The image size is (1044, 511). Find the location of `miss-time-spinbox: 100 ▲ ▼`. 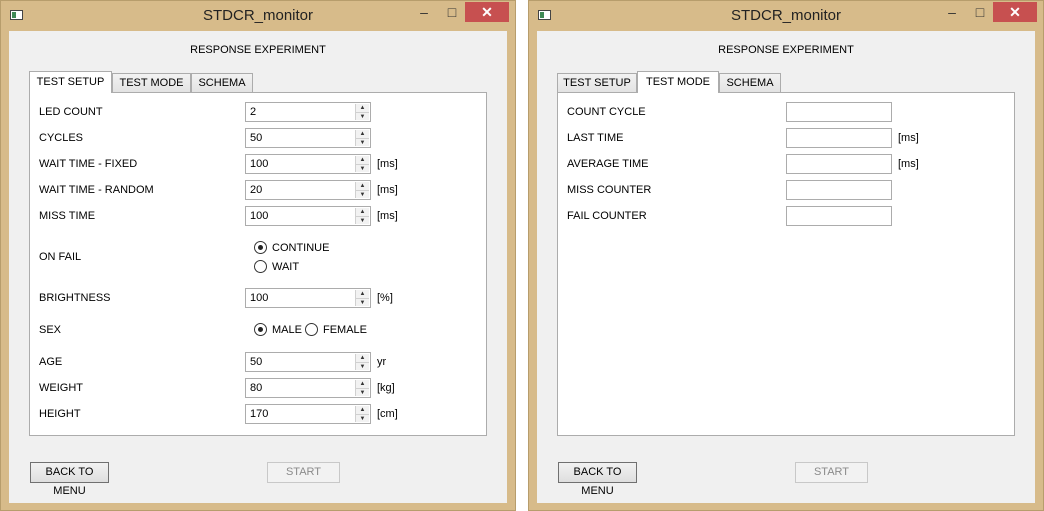

miss-time-spinbox: 100 ▲ ▼ is located at coordinates (308, 216).